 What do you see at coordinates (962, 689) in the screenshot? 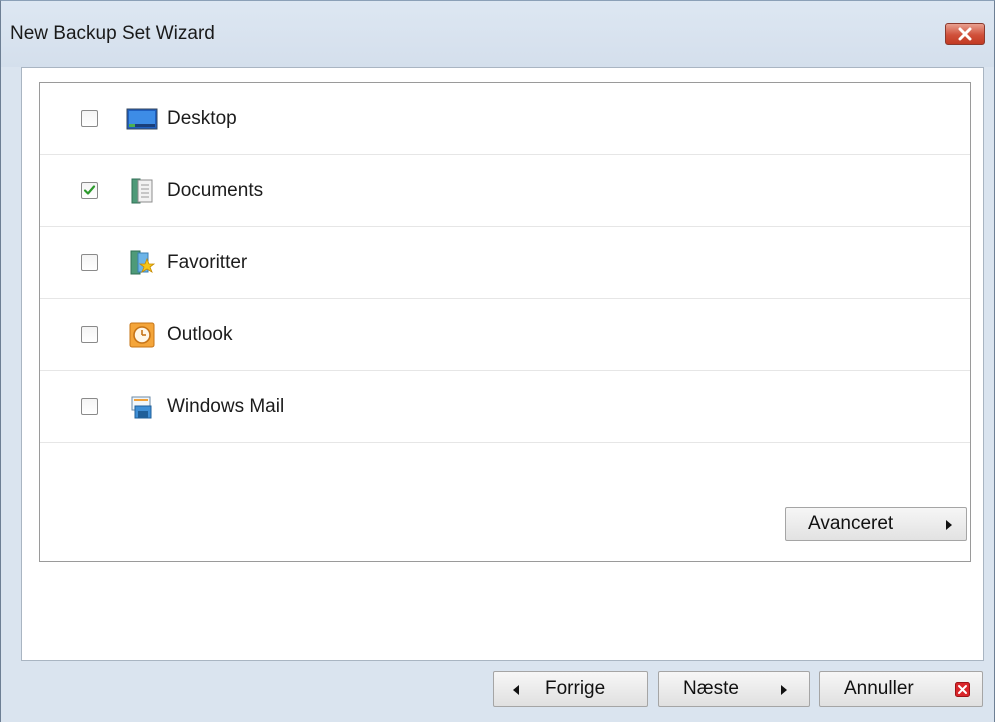
I see `cancel-icon` at bounding box center [962, 689].